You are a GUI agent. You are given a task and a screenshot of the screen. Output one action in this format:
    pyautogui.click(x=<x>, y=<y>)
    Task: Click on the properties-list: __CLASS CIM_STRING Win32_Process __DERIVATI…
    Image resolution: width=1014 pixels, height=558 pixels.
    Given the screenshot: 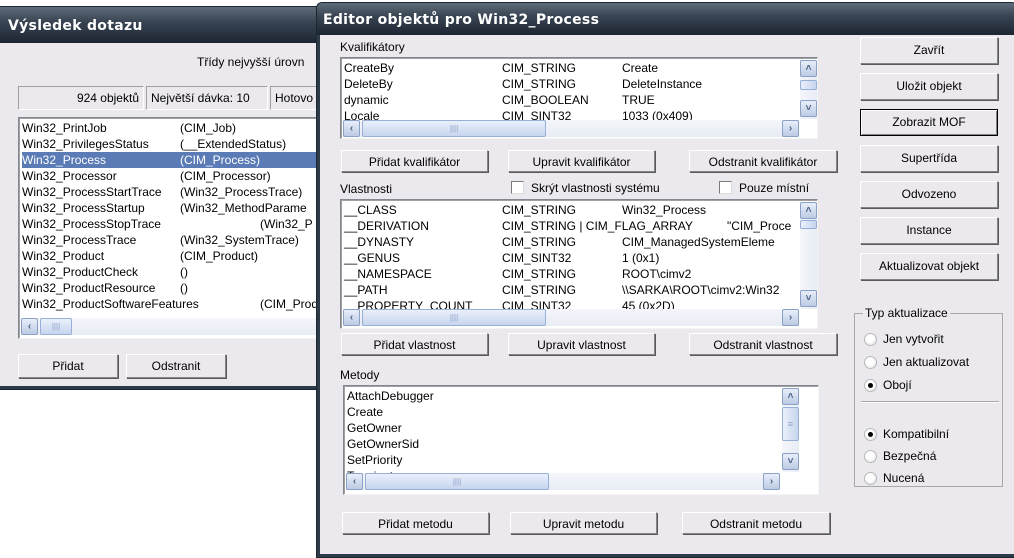 What is the action you would take?
    pyautogui.click(x=579, y=264)
    